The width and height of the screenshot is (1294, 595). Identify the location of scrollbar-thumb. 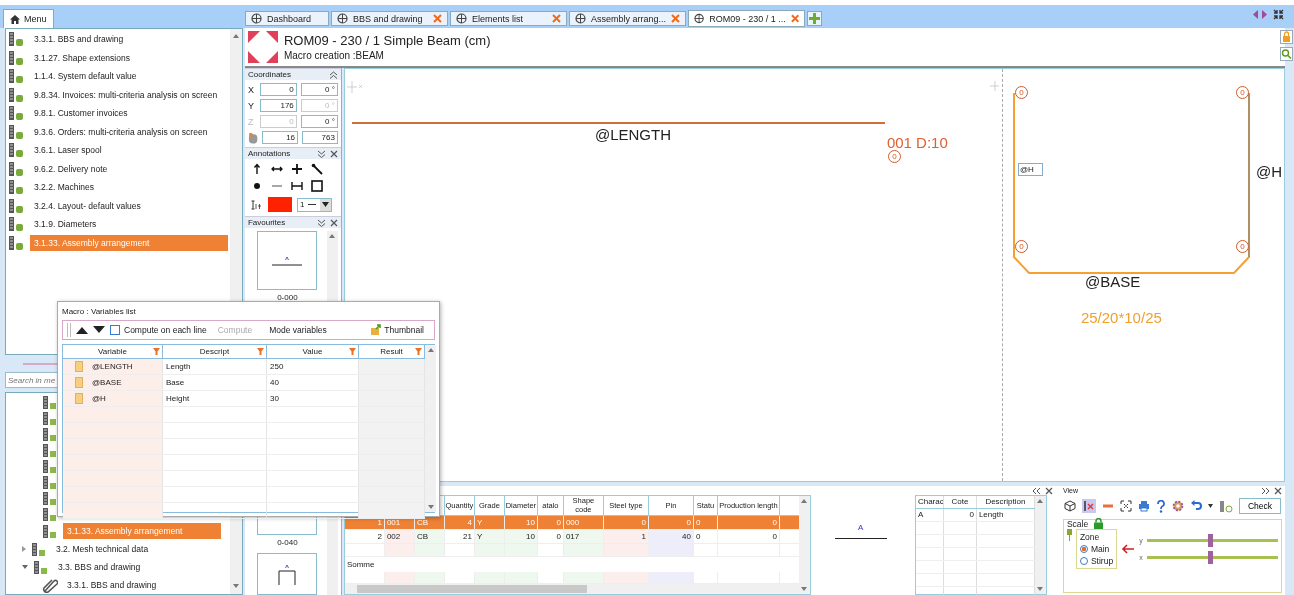
(471, 589).